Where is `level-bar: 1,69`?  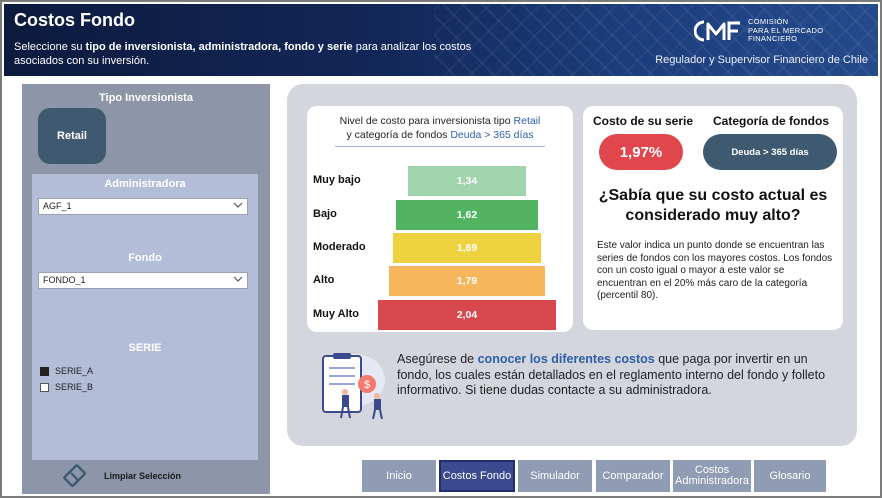
level-bar: 1,69 is located at coordinates (467, 248).